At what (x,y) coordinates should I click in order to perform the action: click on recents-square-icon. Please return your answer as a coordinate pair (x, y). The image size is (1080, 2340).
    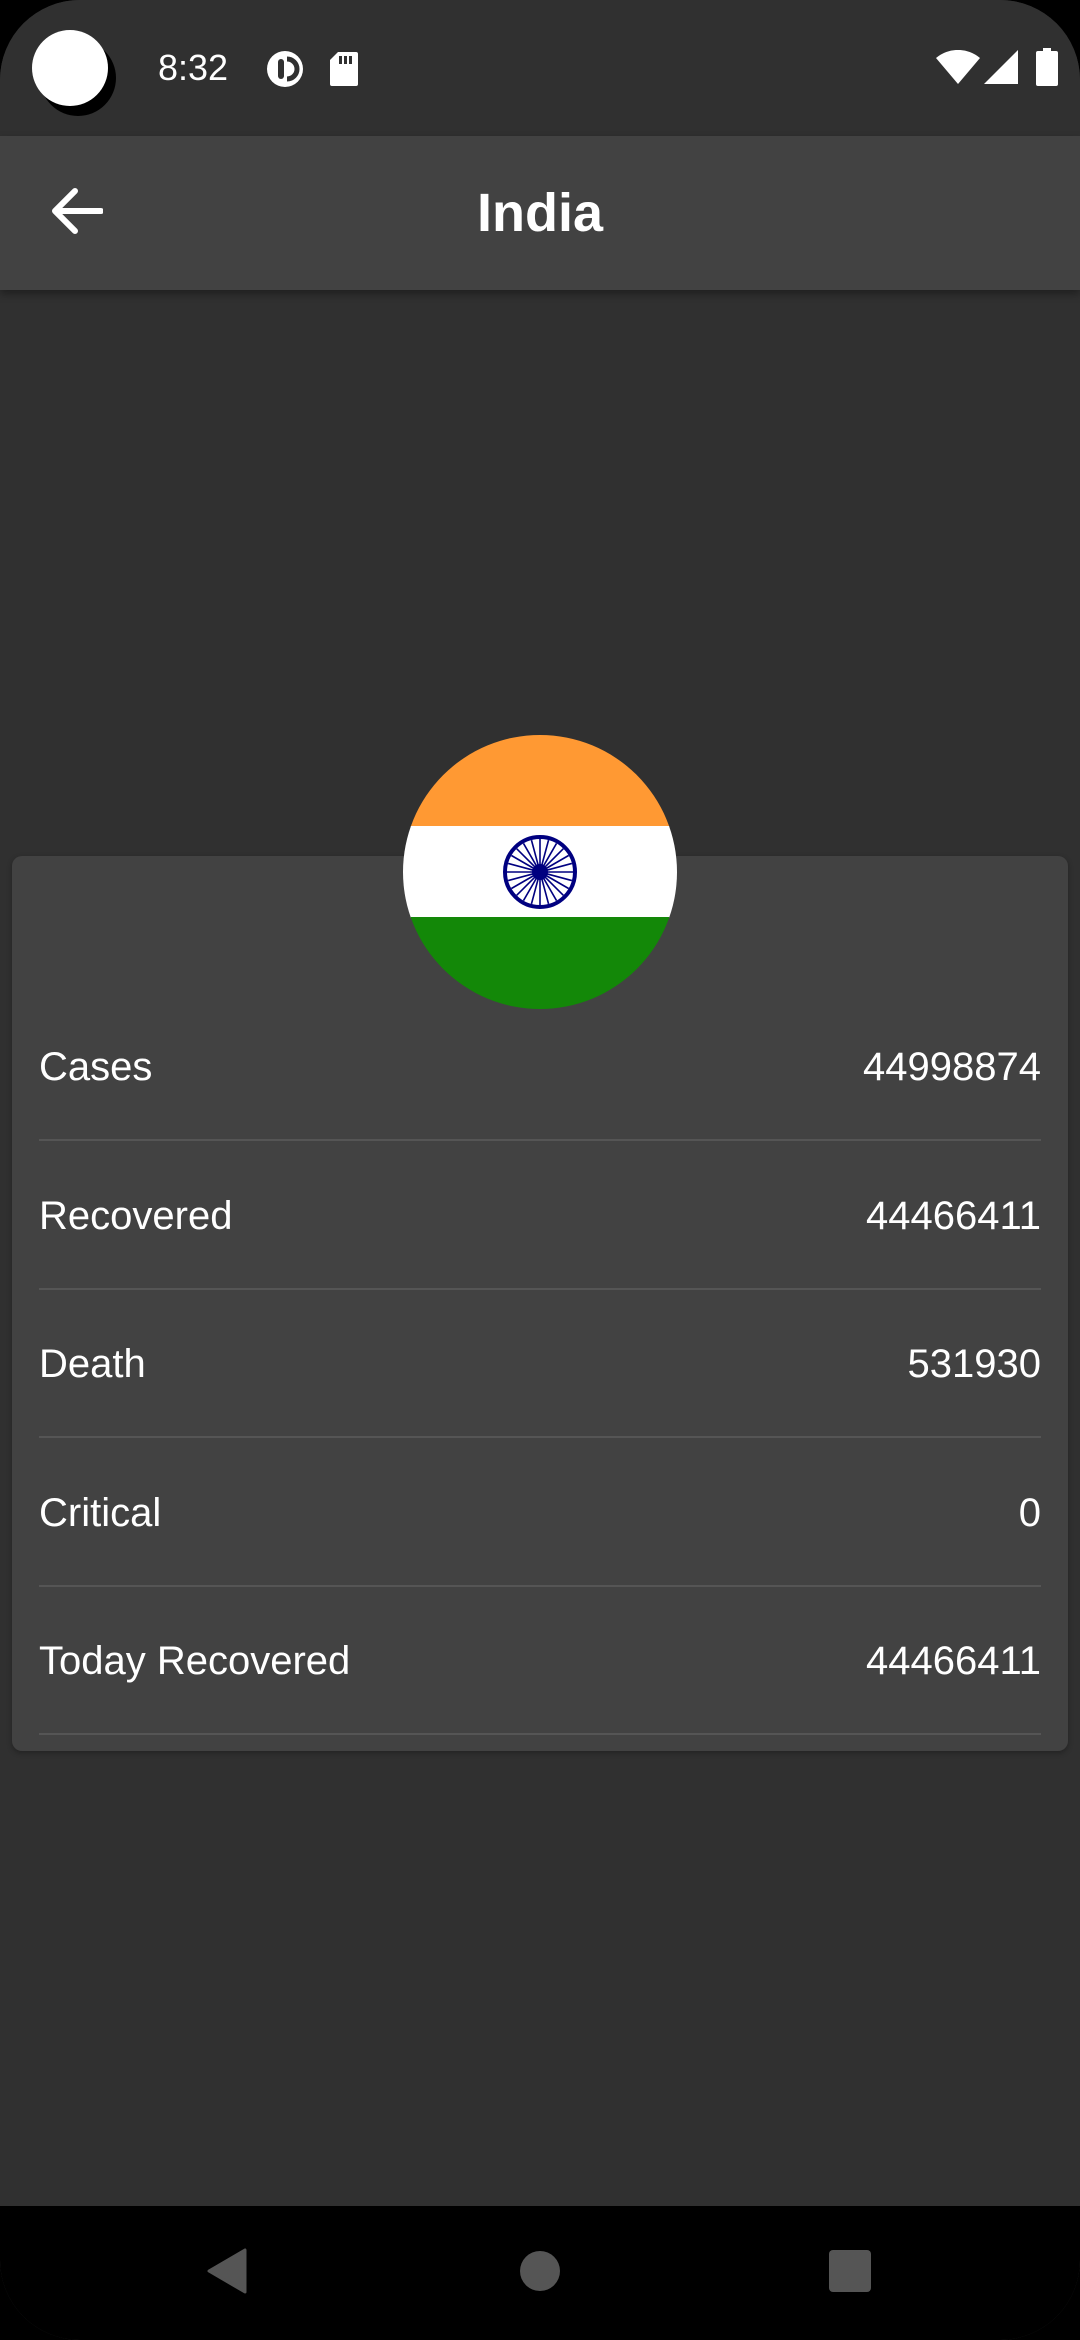
    Looking at the image, I should click on (850, 2273).